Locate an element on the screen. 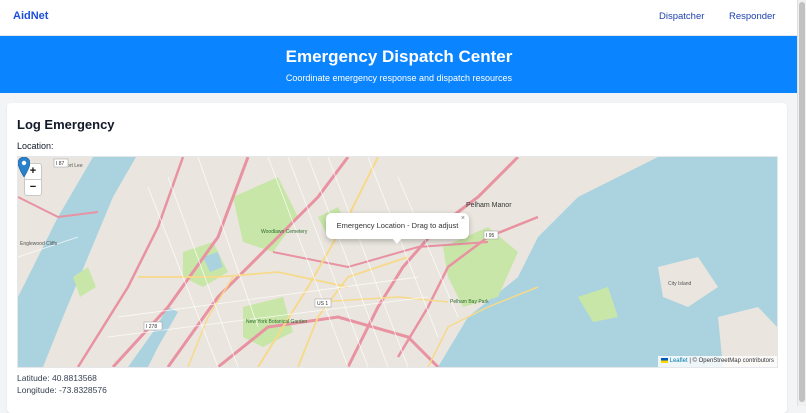 The image size is (806, 413). map-label-botanical-garden: New York Botanical Garden is located at coordinates (276, 322).